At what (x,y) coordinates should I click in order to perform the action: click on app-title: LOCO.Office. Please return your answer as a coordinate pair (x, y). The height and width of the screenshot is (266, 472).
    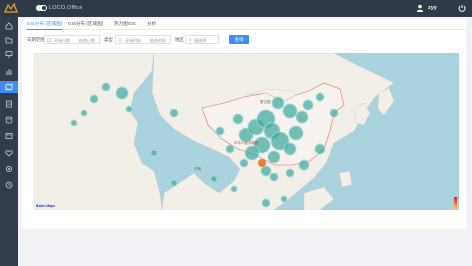
    Looking at the image, I should click on (66, 8).